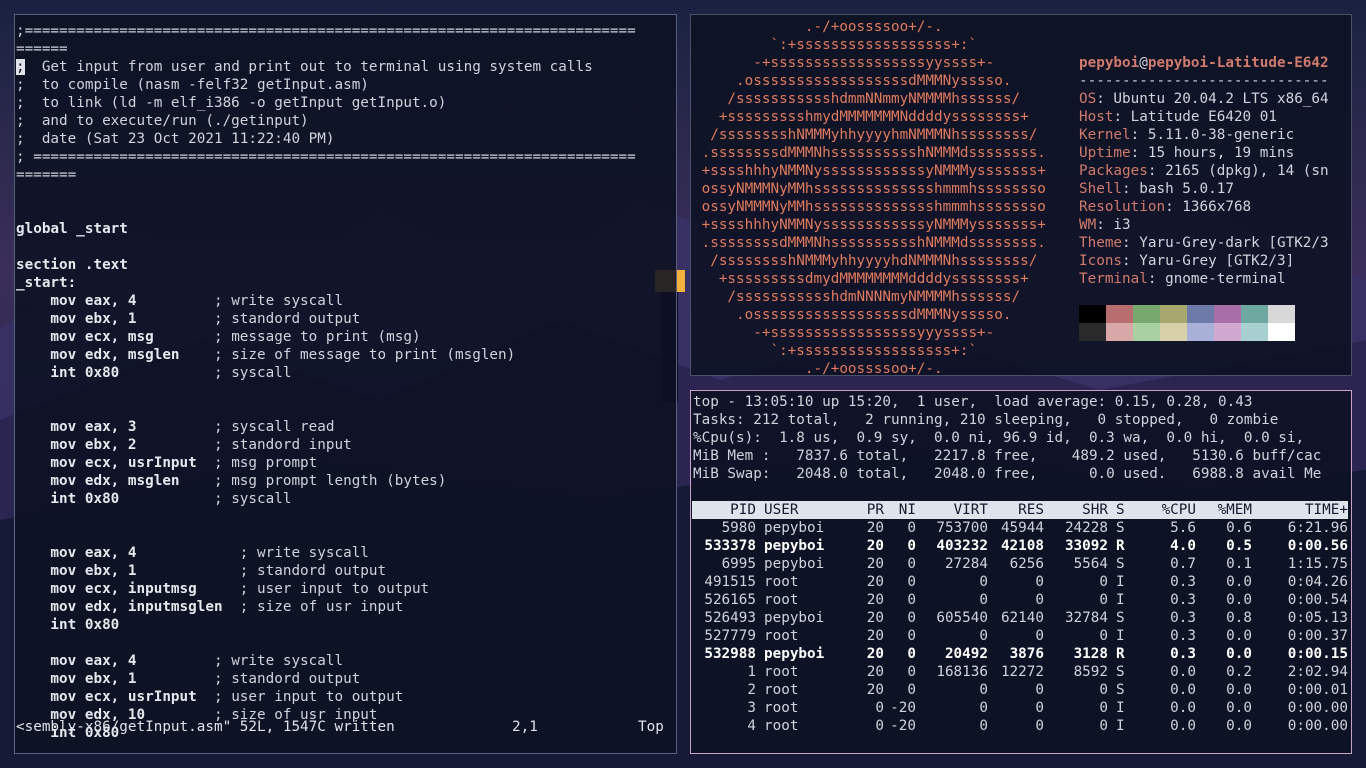 This screenshot has height=768, width=1366. Describe the element at coordinates (966, 654) in the screenshot. I see `process-cell: 20492` at that location.